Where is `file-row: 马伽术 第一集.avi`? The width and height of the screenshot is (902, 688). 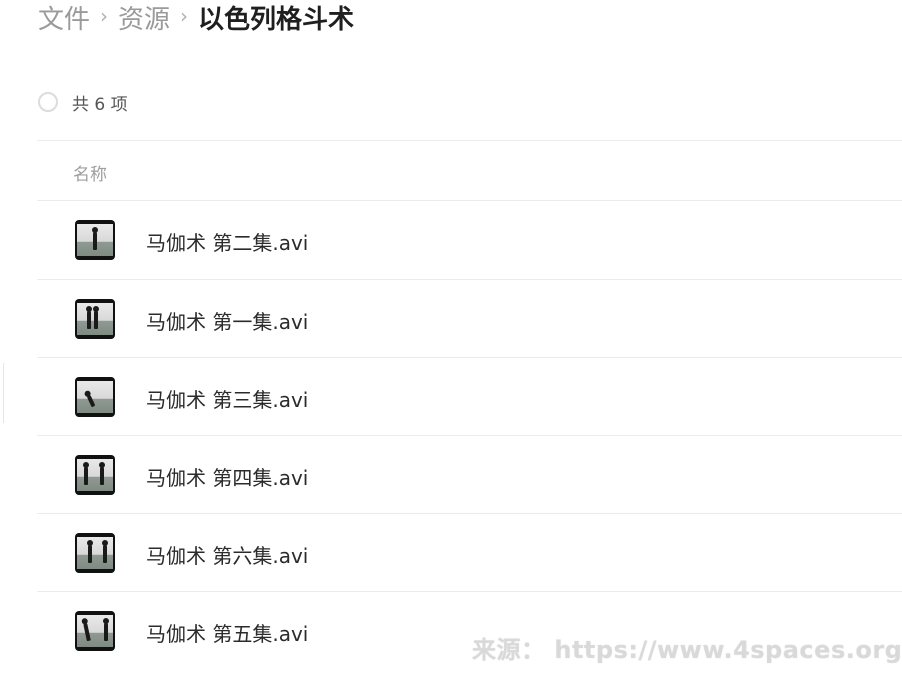
file-row: 马伽术 第一集.avi is located at coordinates (469, 319).